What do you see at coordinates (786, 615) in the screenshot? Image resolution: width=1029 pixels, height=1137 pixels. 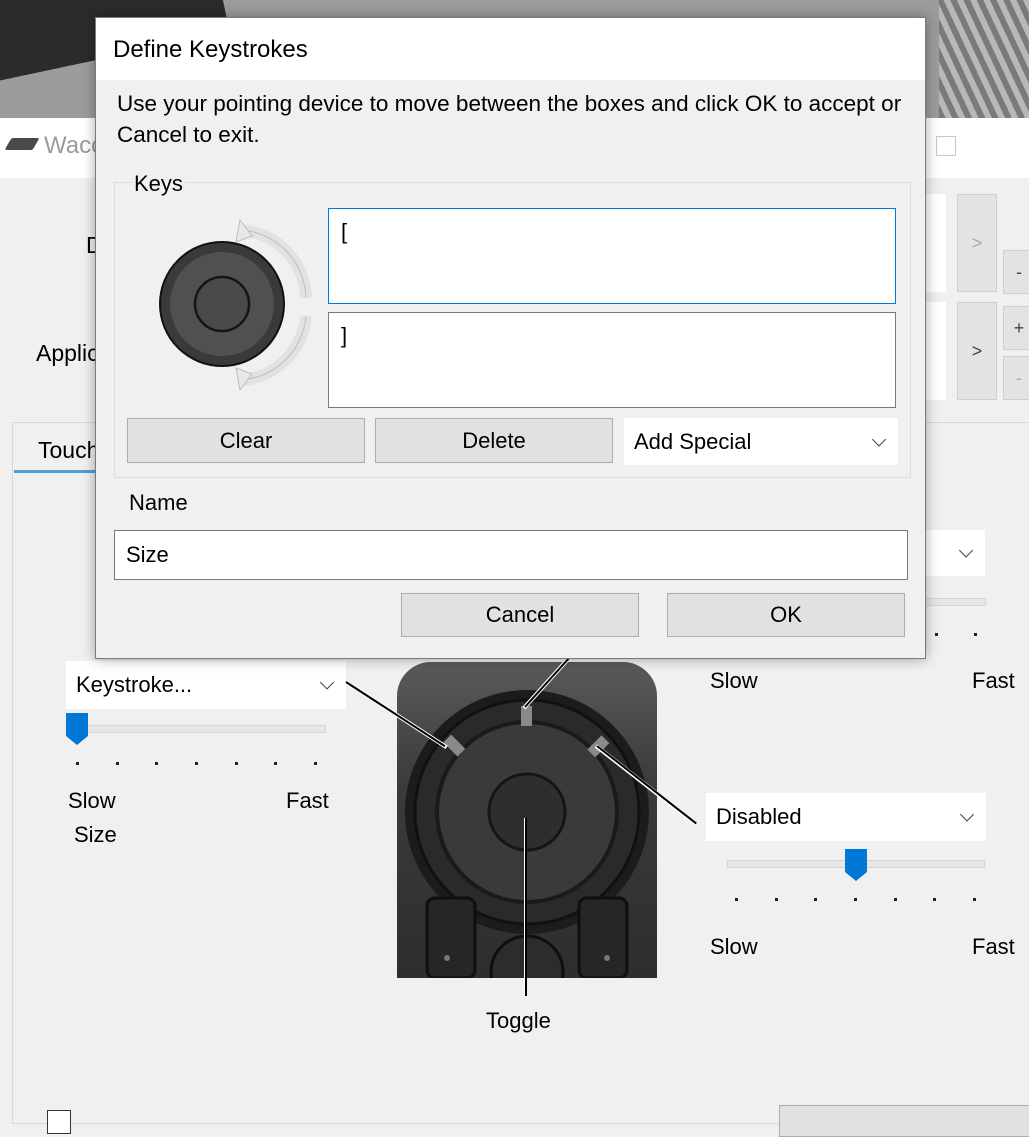 I see `ok-button: OK` at bounding box center [786, 615].